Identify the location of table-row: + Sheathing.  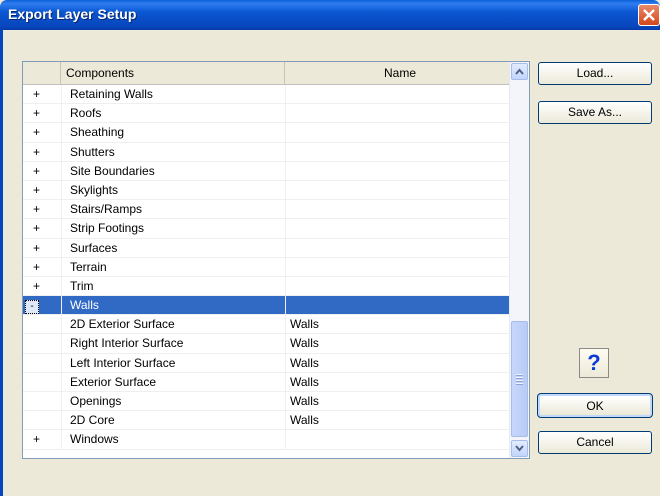
(267, 133).